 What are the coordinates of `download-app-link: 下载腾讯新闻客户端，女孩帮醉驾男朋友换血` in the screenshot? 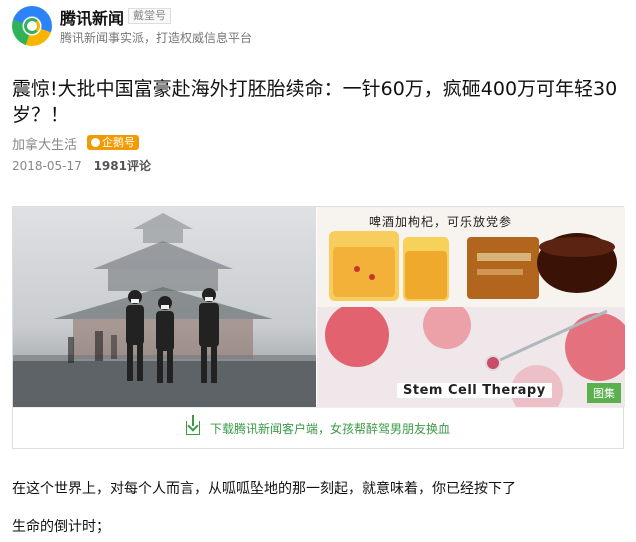 It's located at (318, 428).